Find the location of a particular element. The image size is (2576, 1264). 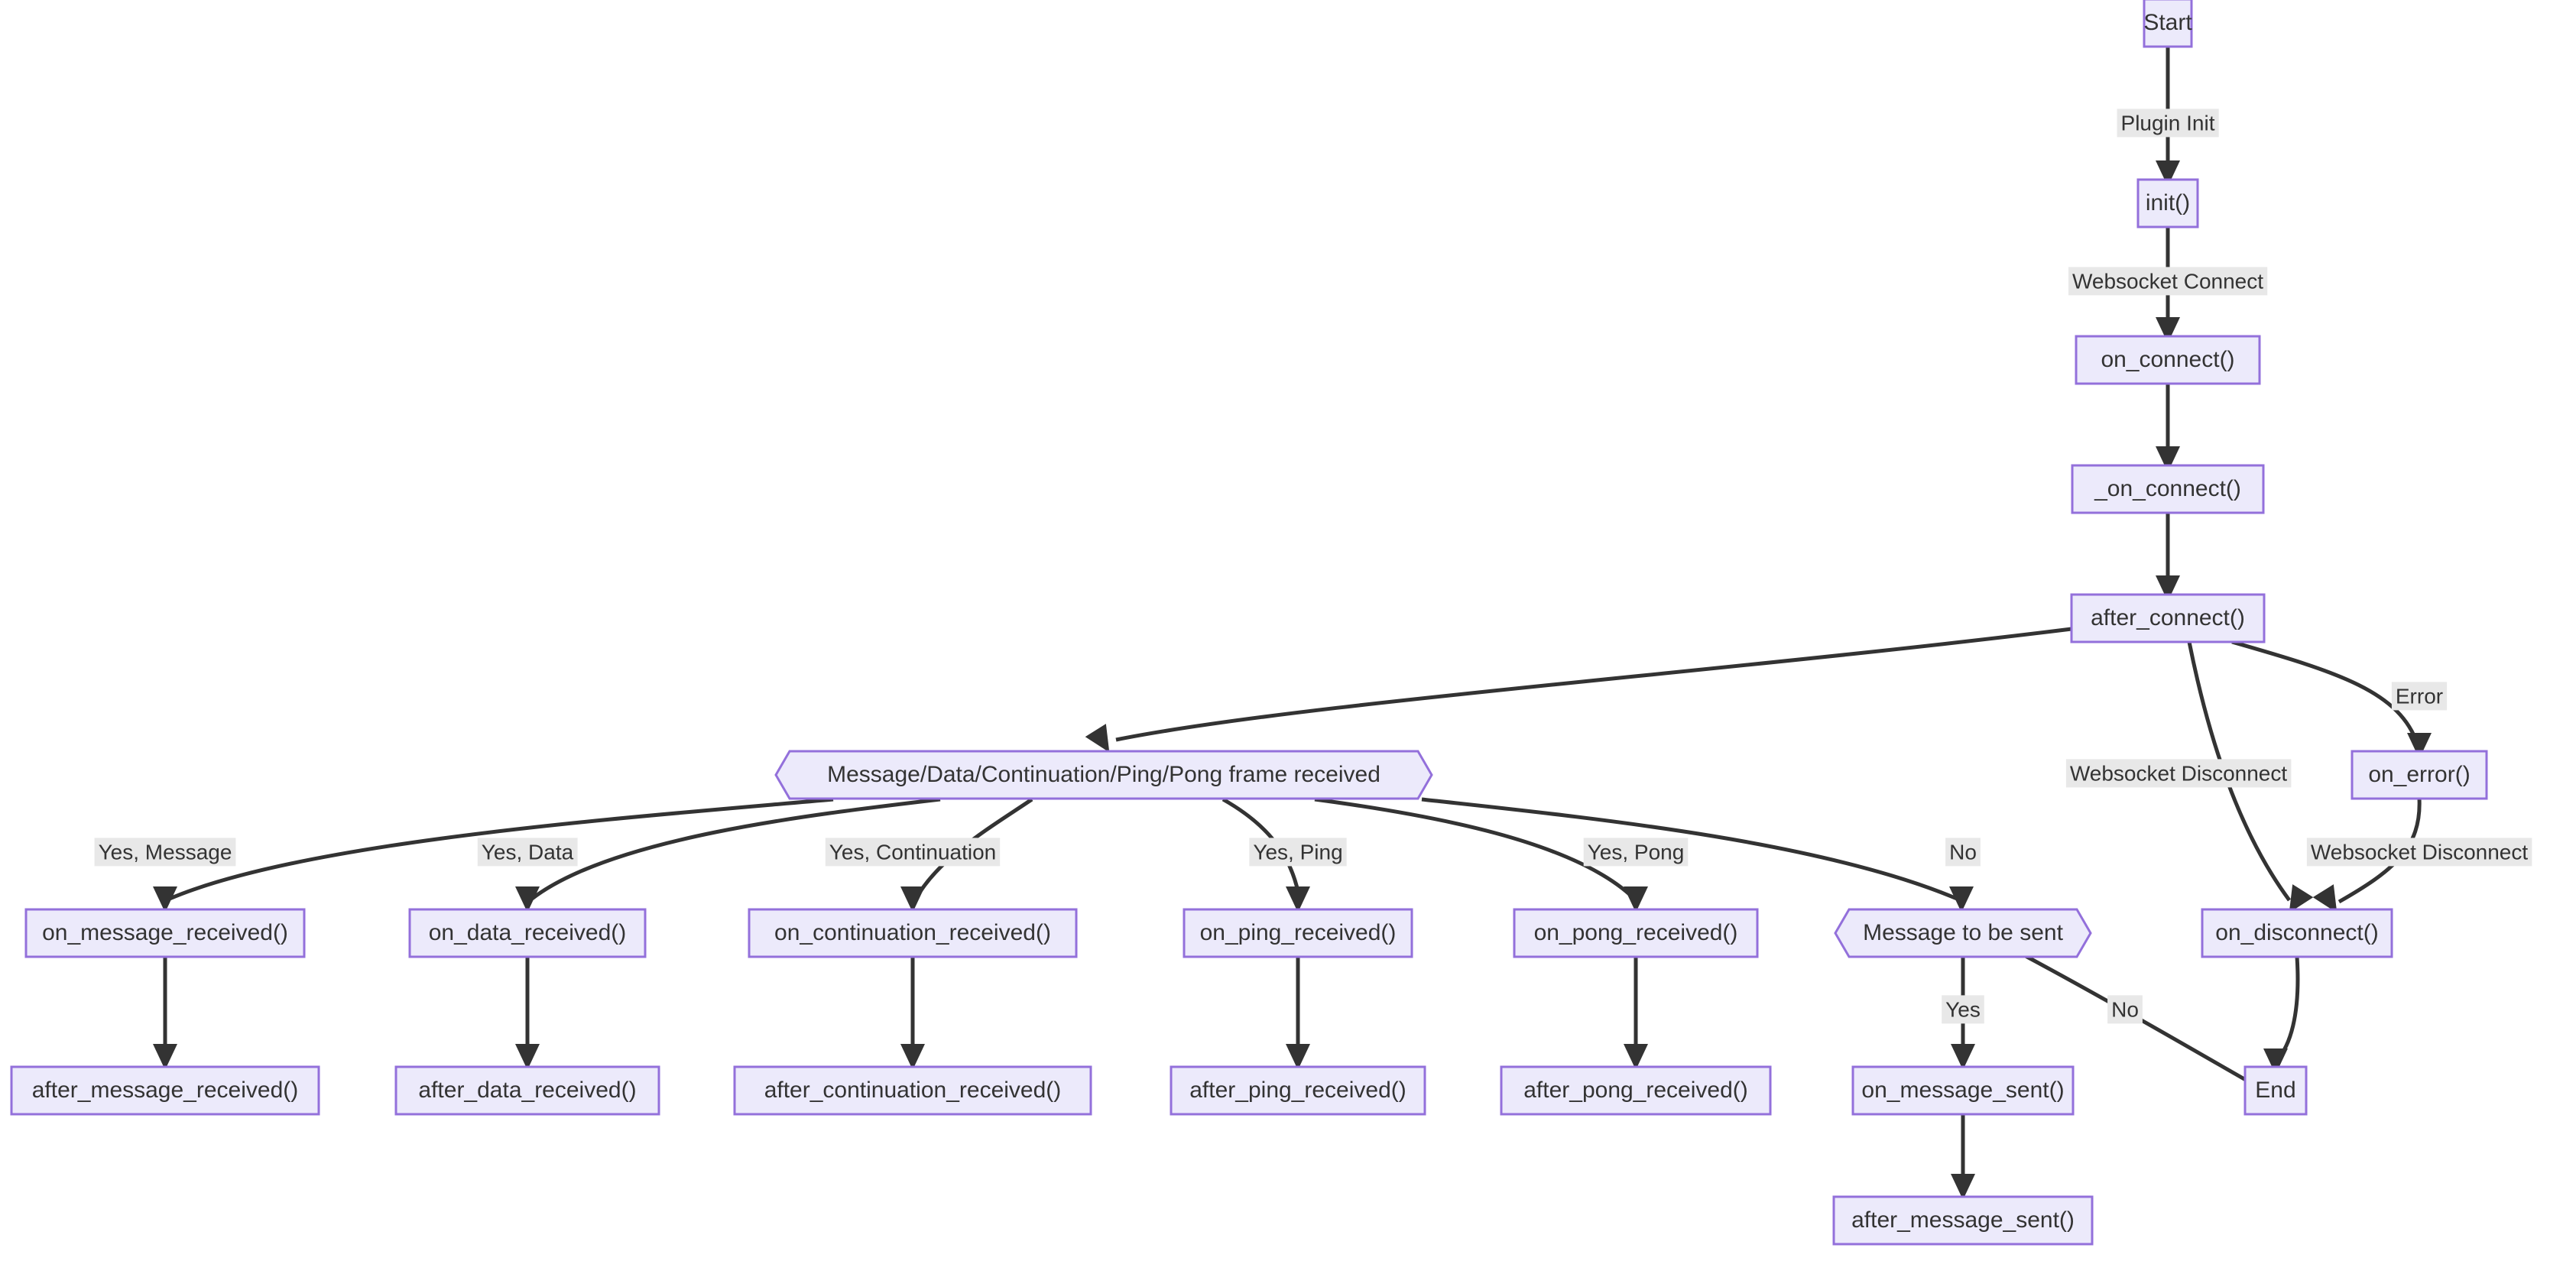

node-on_ping_received: on_ping_received() is located at coordinates (1298, 933).